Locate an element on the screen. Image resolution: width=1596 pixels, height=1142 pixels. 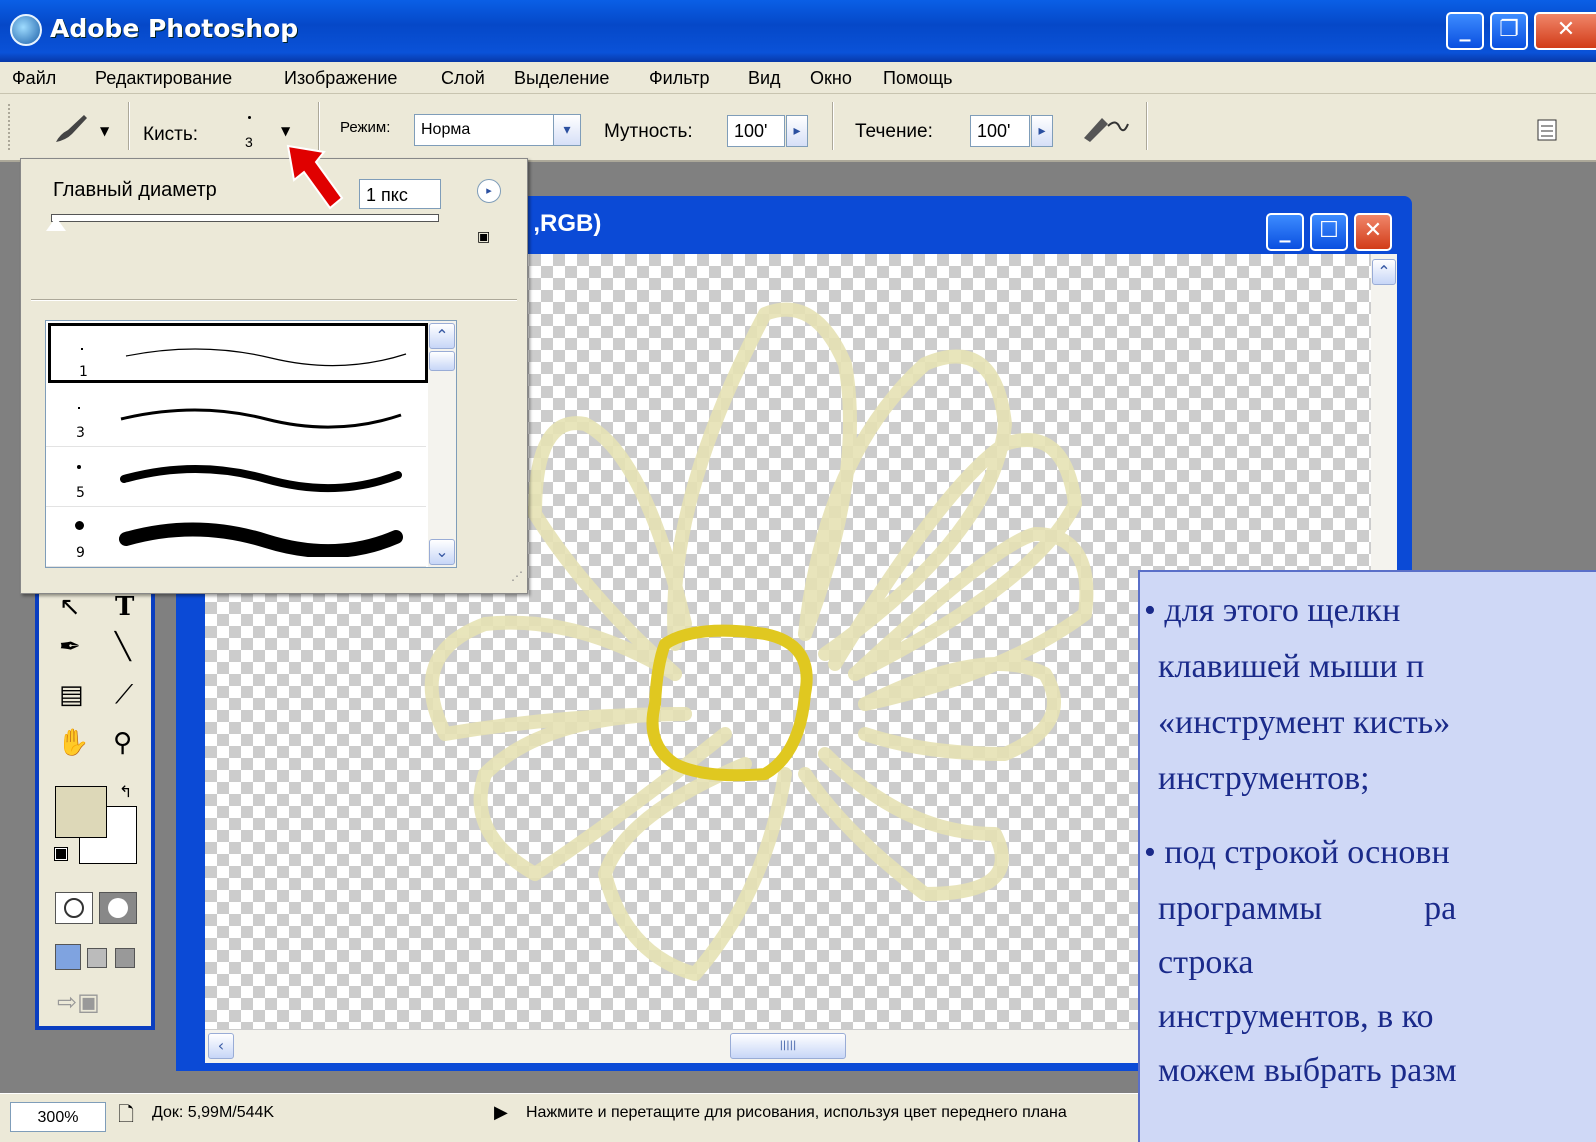
flow-field: 100' is located at coordinates (1000, 131).